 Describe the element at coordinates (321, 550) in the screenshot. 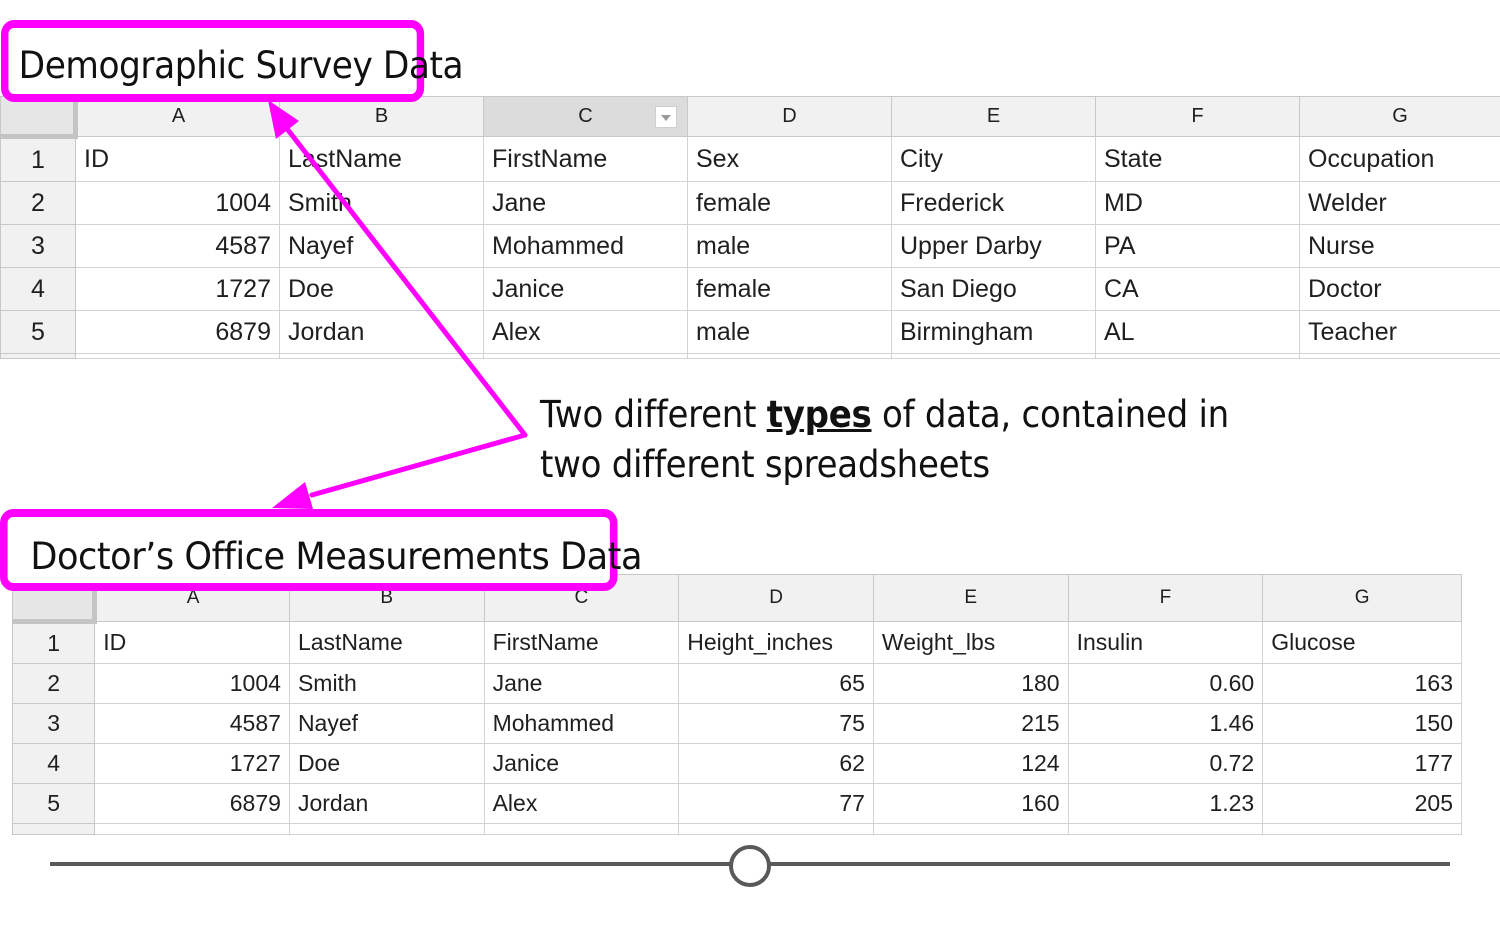

I see `doctors-office-label: Doctor’s Office Measurements Data` at that location.